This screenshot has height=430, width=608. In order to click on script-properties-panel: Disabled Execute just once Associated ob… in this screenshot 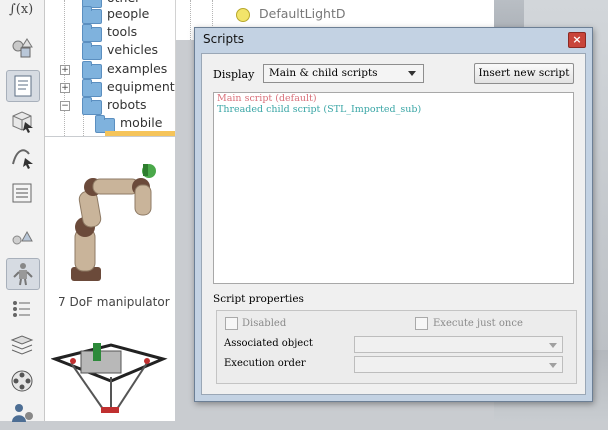, I will do `click(396, 347)`.